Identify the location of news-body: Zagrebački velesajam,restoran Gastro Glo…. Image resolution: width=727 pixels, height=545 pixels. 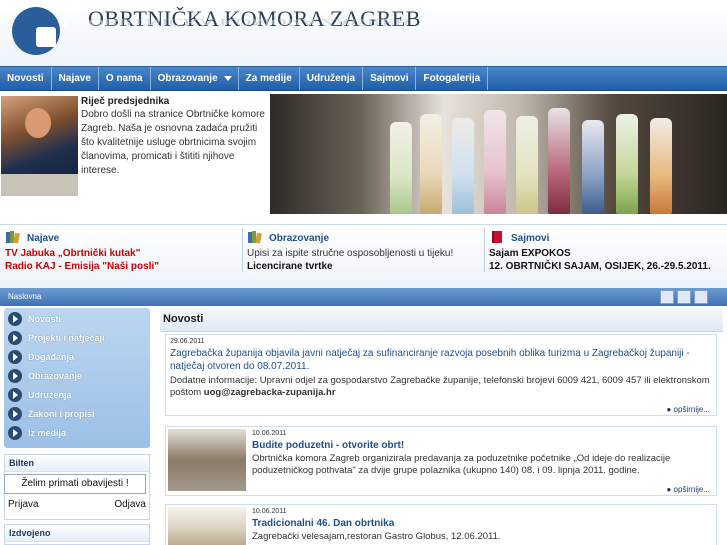
(376, 536).